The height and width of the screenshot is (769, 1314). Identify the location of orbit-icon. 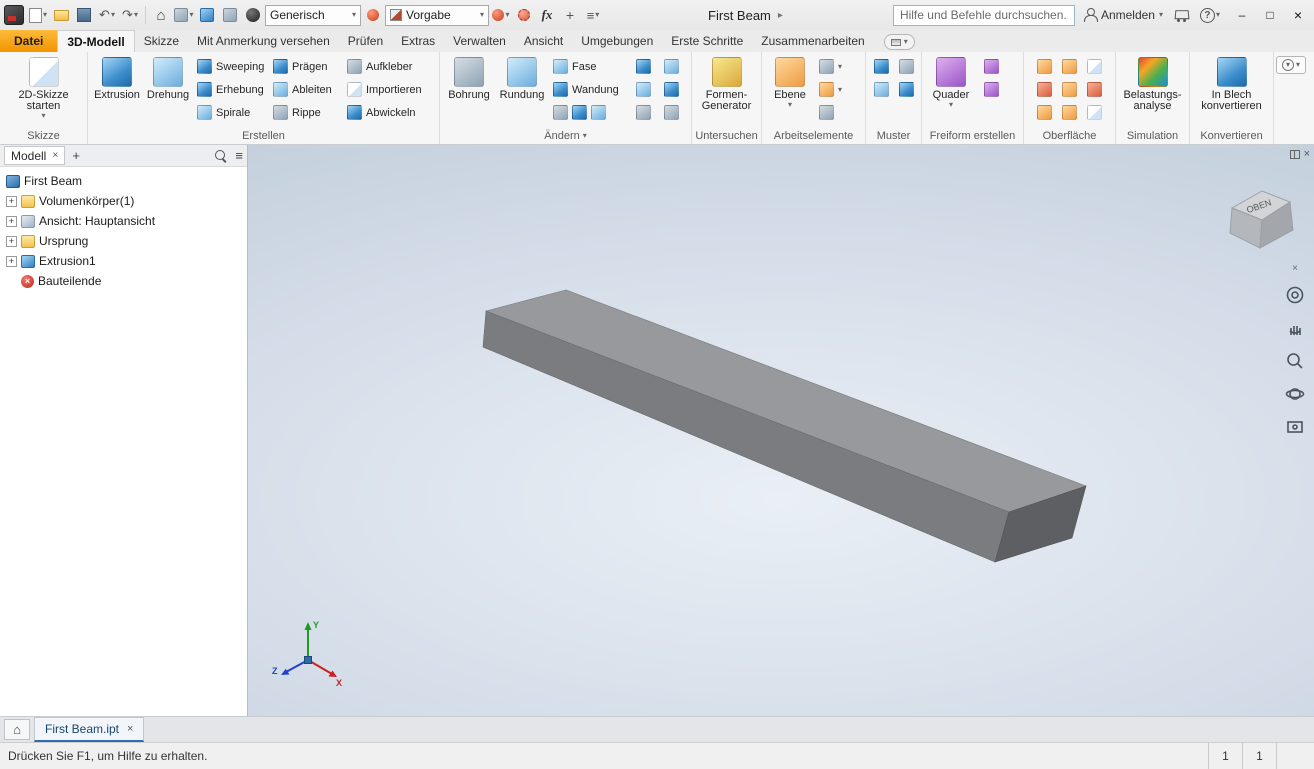
(1295, 394).